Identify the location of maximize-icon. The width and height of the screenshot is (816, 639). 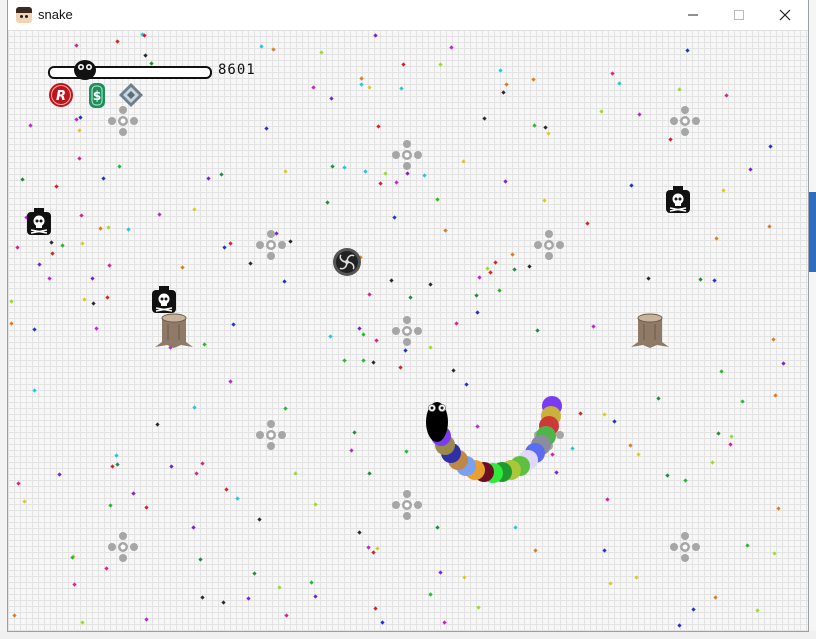
(739, 15).